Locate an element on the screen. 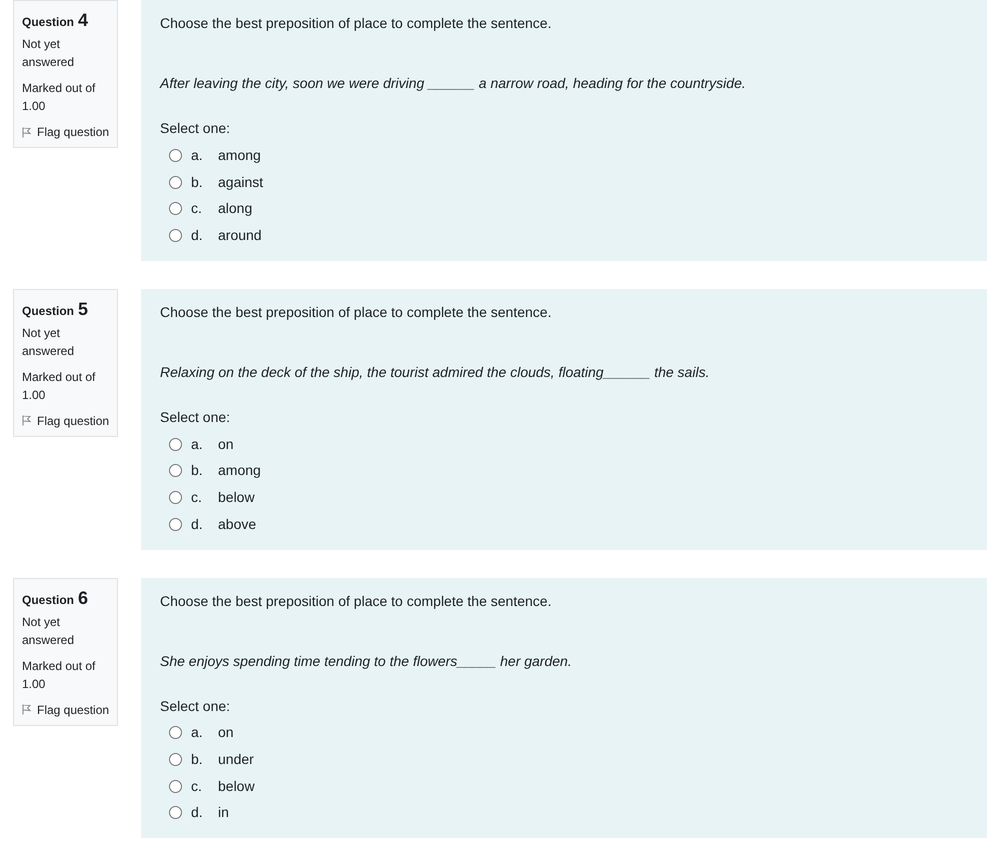 This screenshot has width=987, height=868. option-text: along is located at coordinates (235, 209).